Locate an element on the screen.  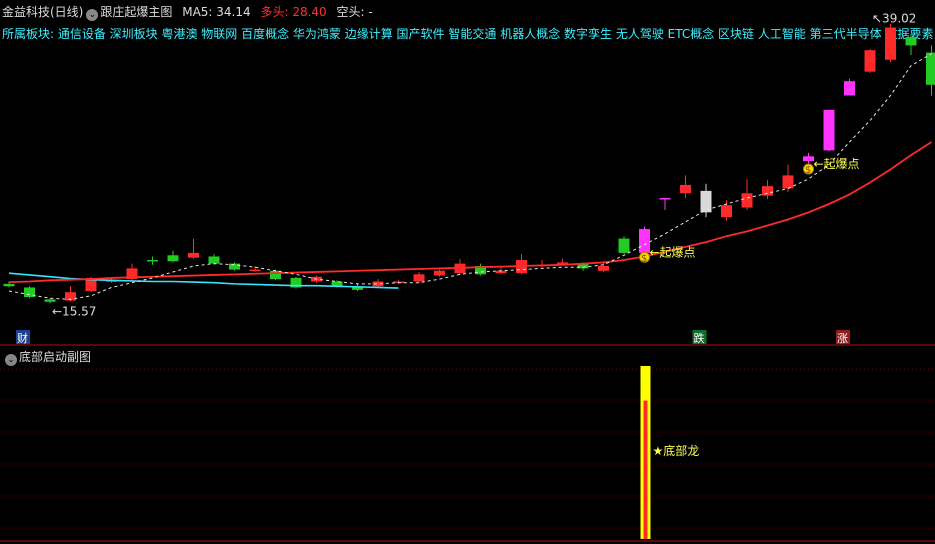
tag-zhang: 涨 is located at coordinates (842, 338).